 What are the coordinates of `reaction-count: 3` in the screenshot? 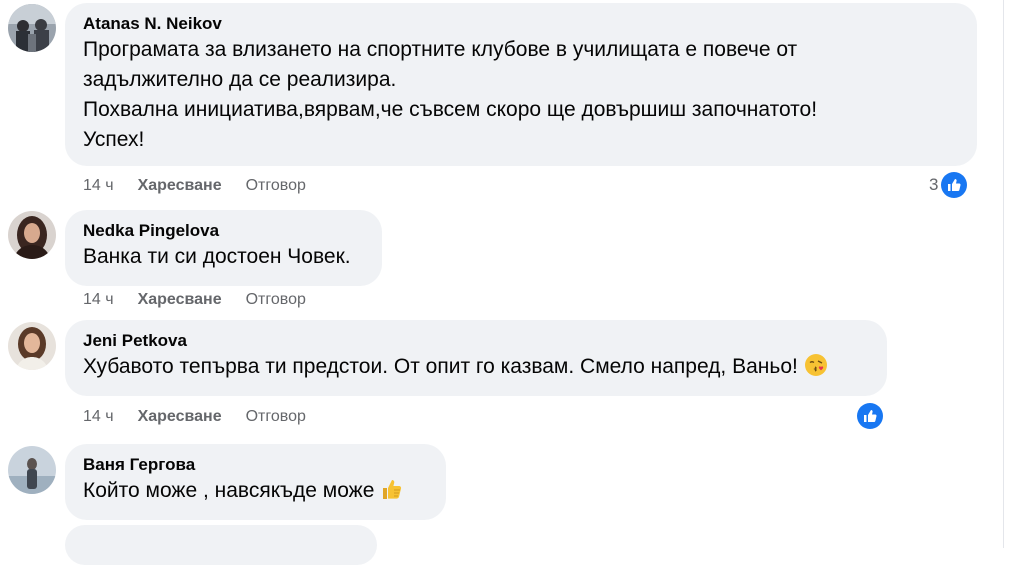 It's located at (934, 184).